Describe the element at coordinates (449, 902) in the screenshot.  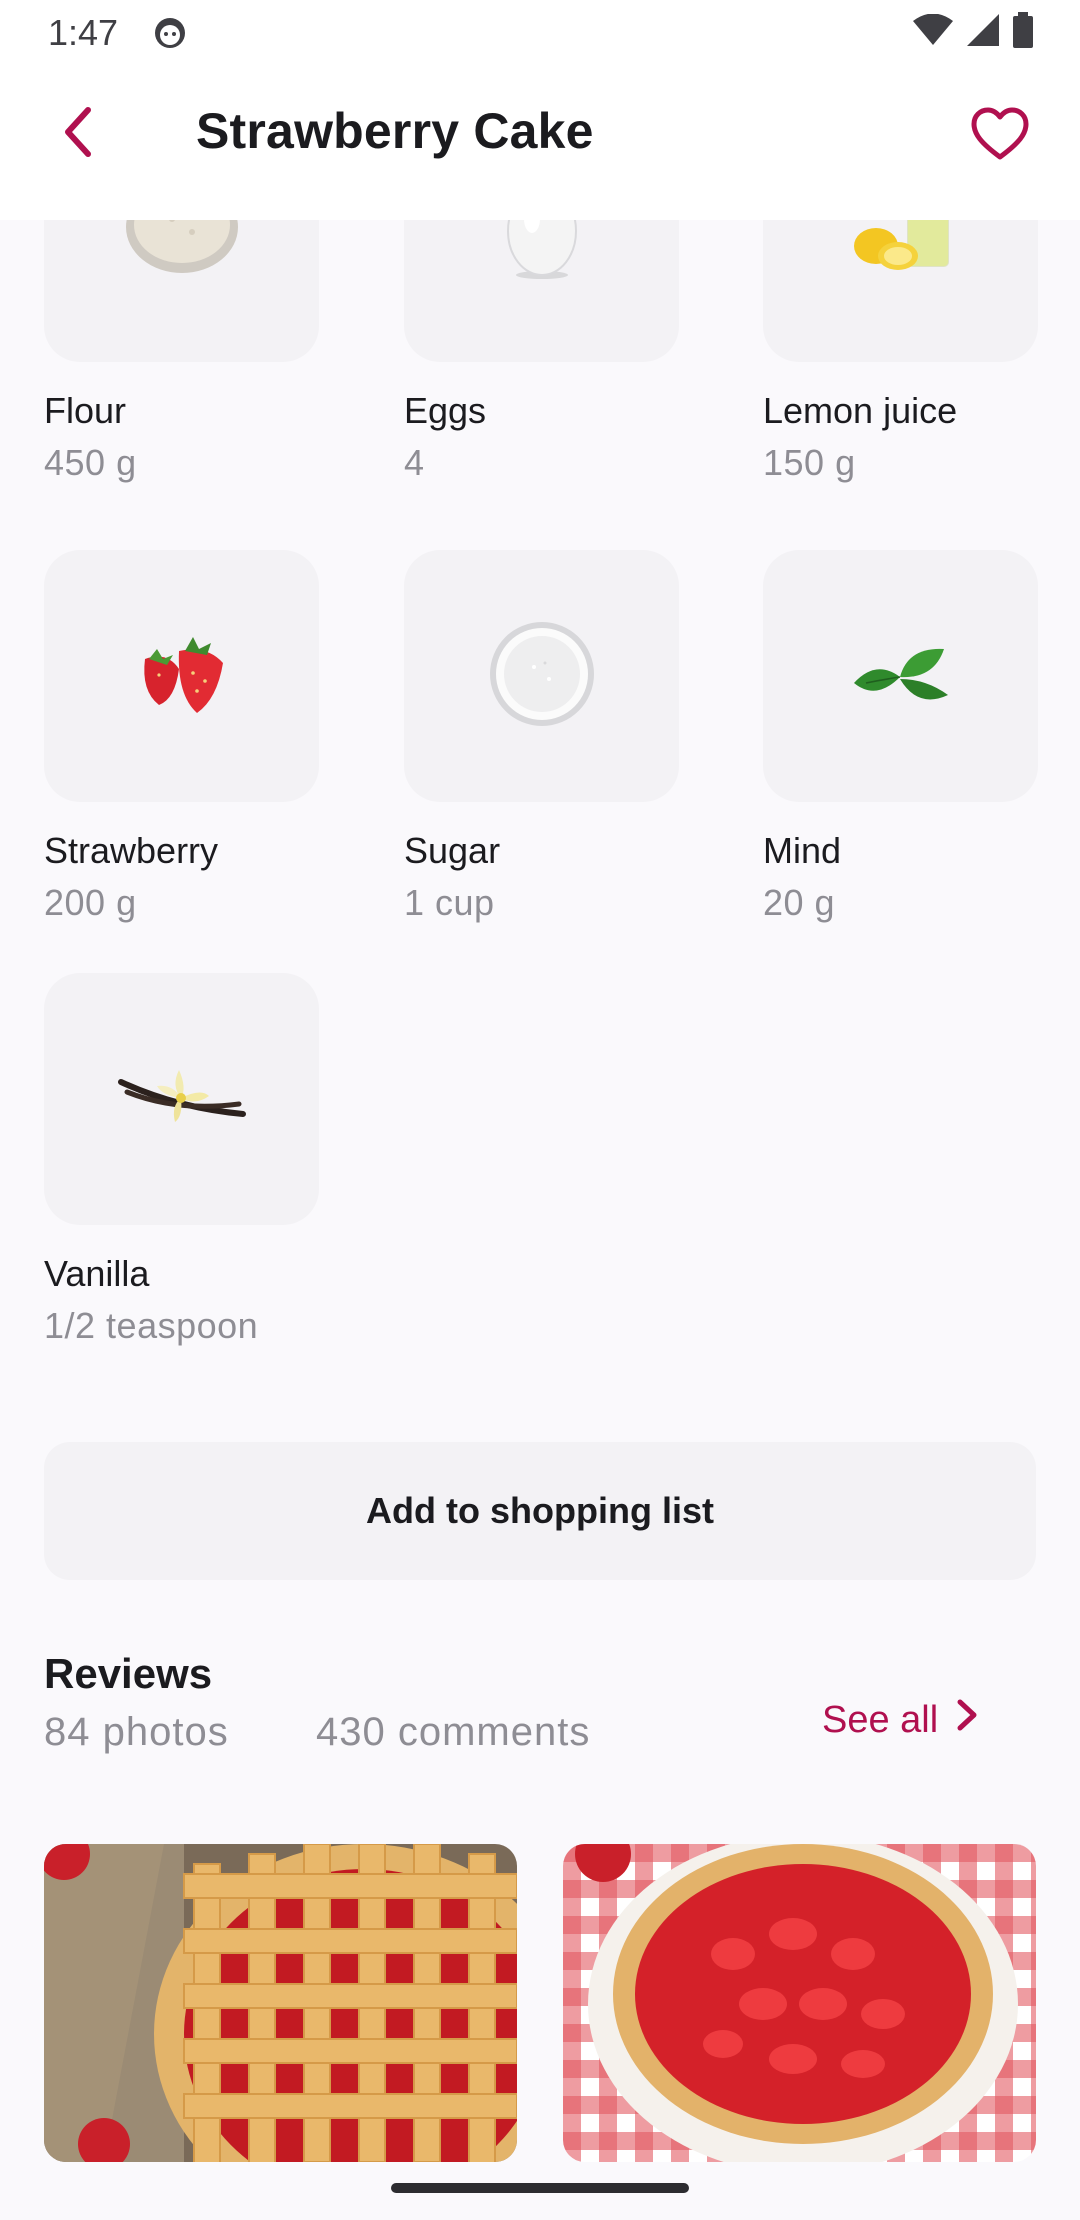
I see `ingredient-quantity: 1 cup` at that location.